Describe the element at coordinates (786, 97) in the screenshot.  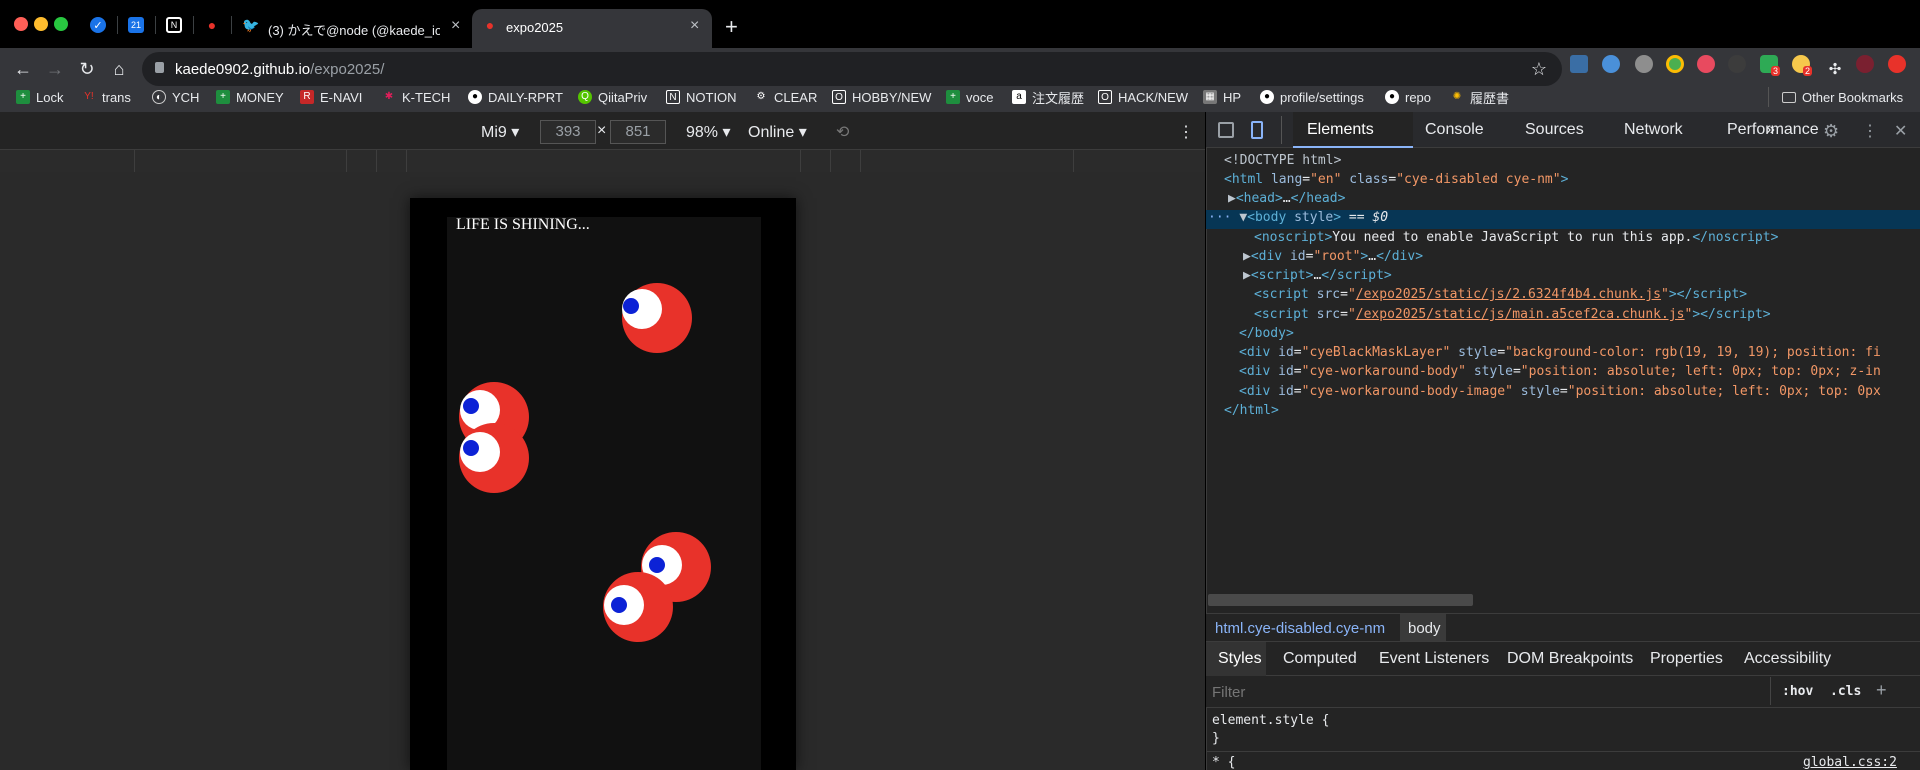
I see `bookmark-clear: ⚙ CLEAR` at that location.